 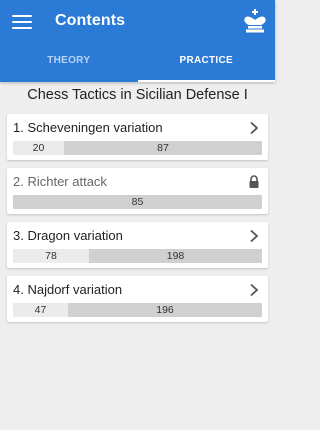 What do you see at coordinates (137, 299) in the screenshot?
I see `list-item-najdorf: 4. Najdorf variation 47 196` at bounding box center [137, 299].